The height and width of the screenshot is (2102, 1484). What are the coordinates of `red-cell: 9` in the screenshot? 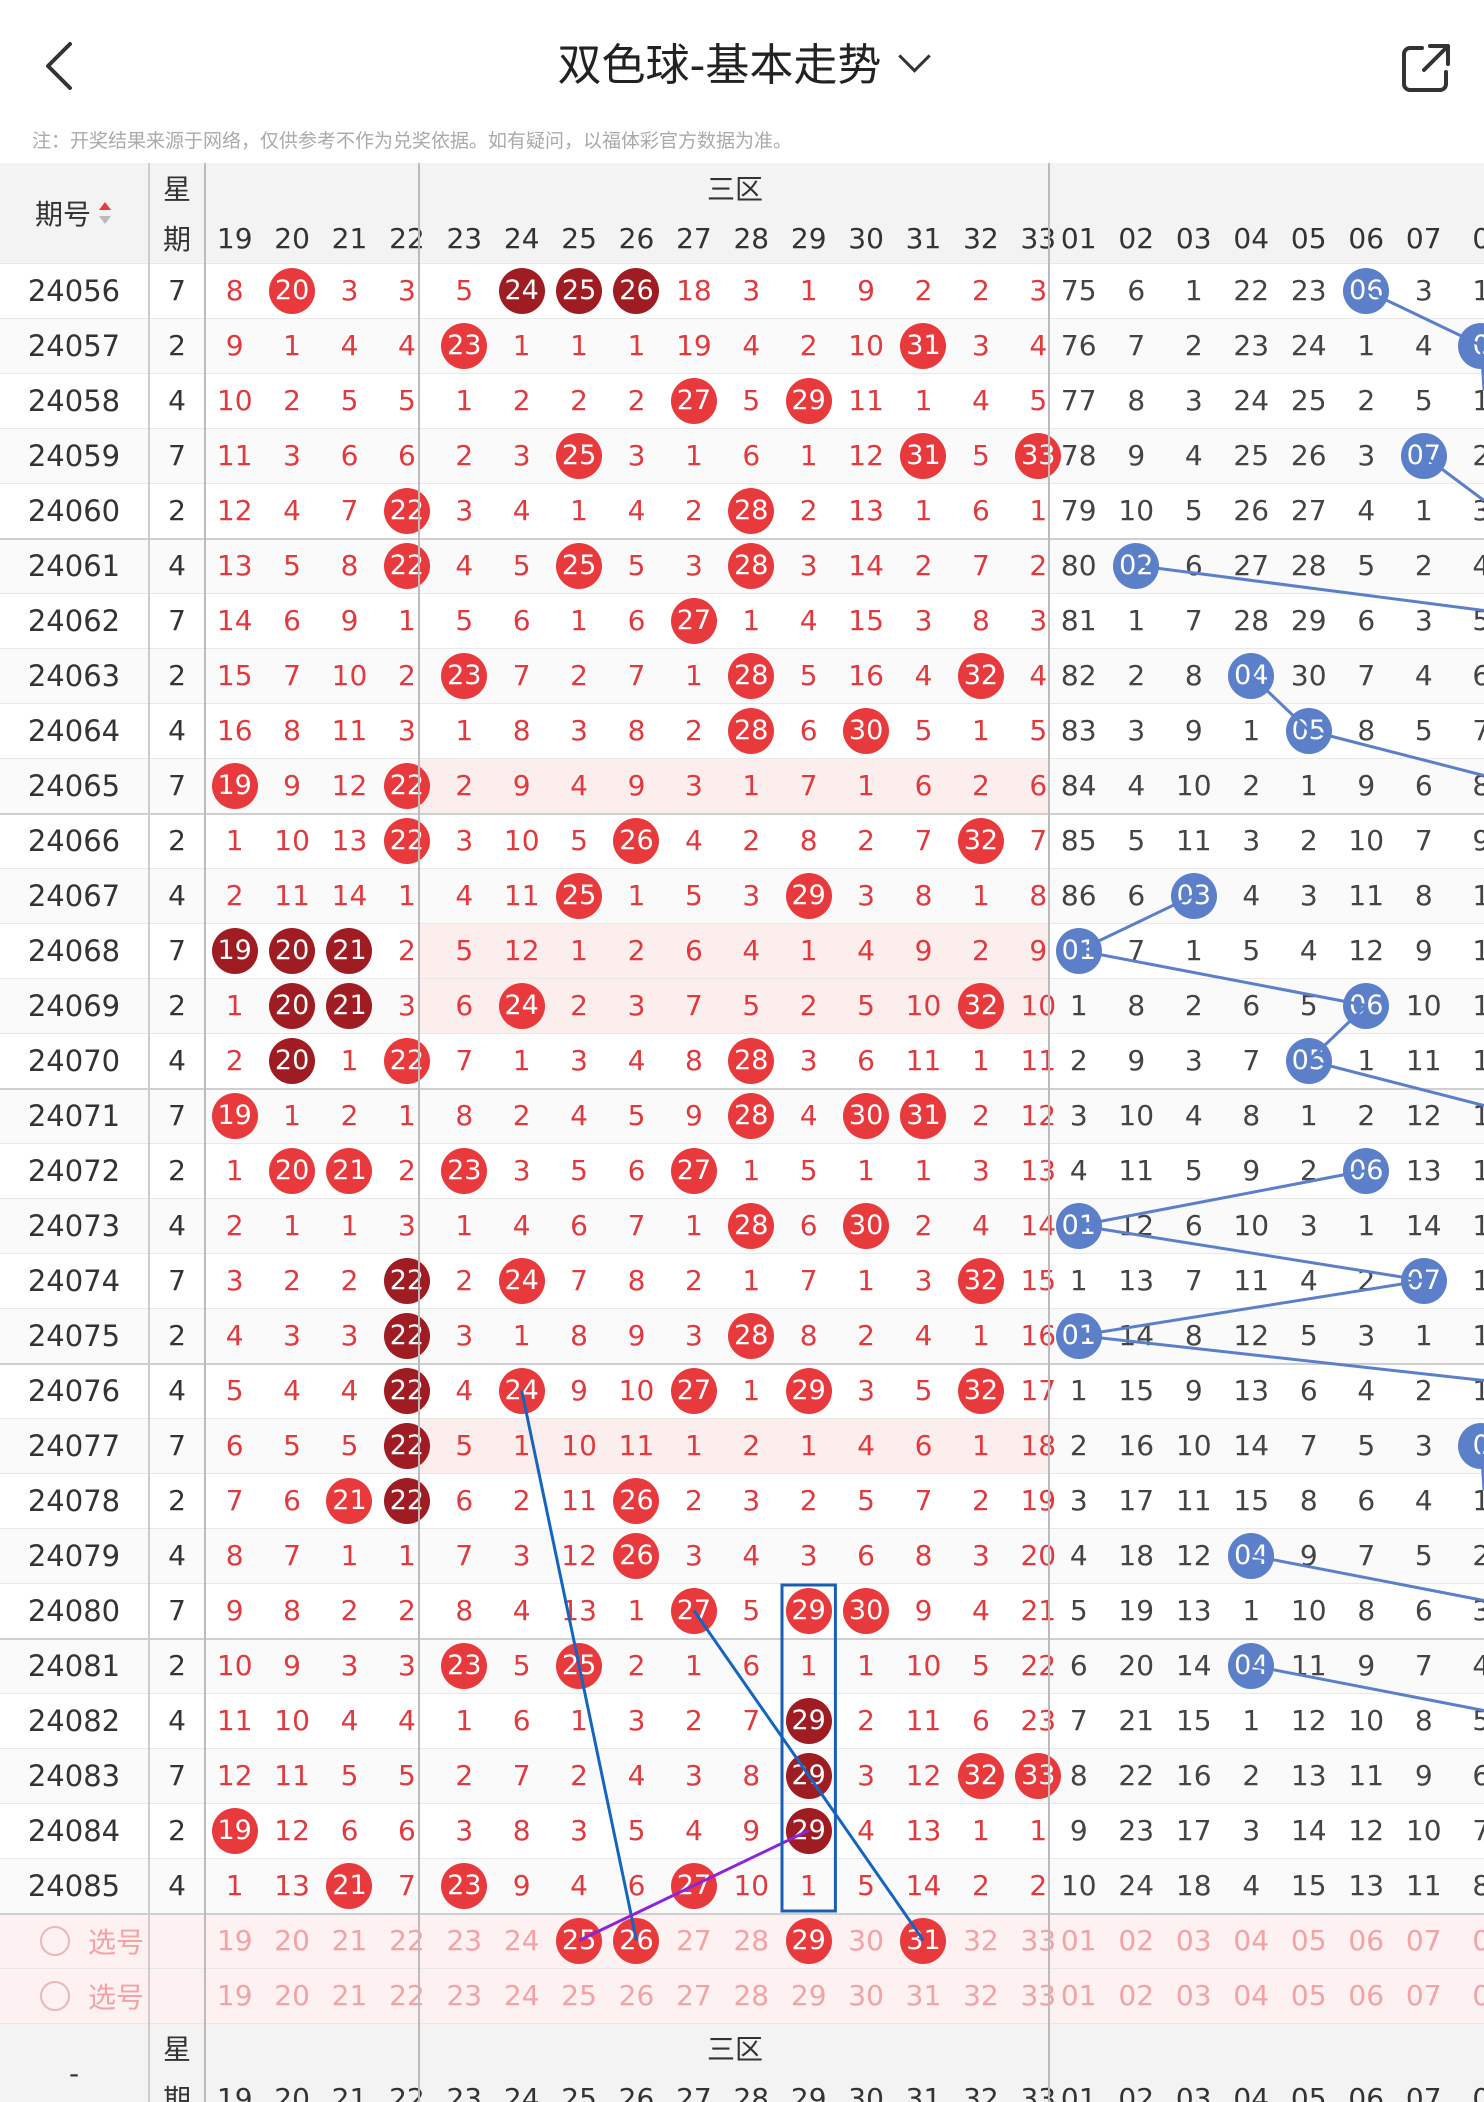 It's located at (292, 785).